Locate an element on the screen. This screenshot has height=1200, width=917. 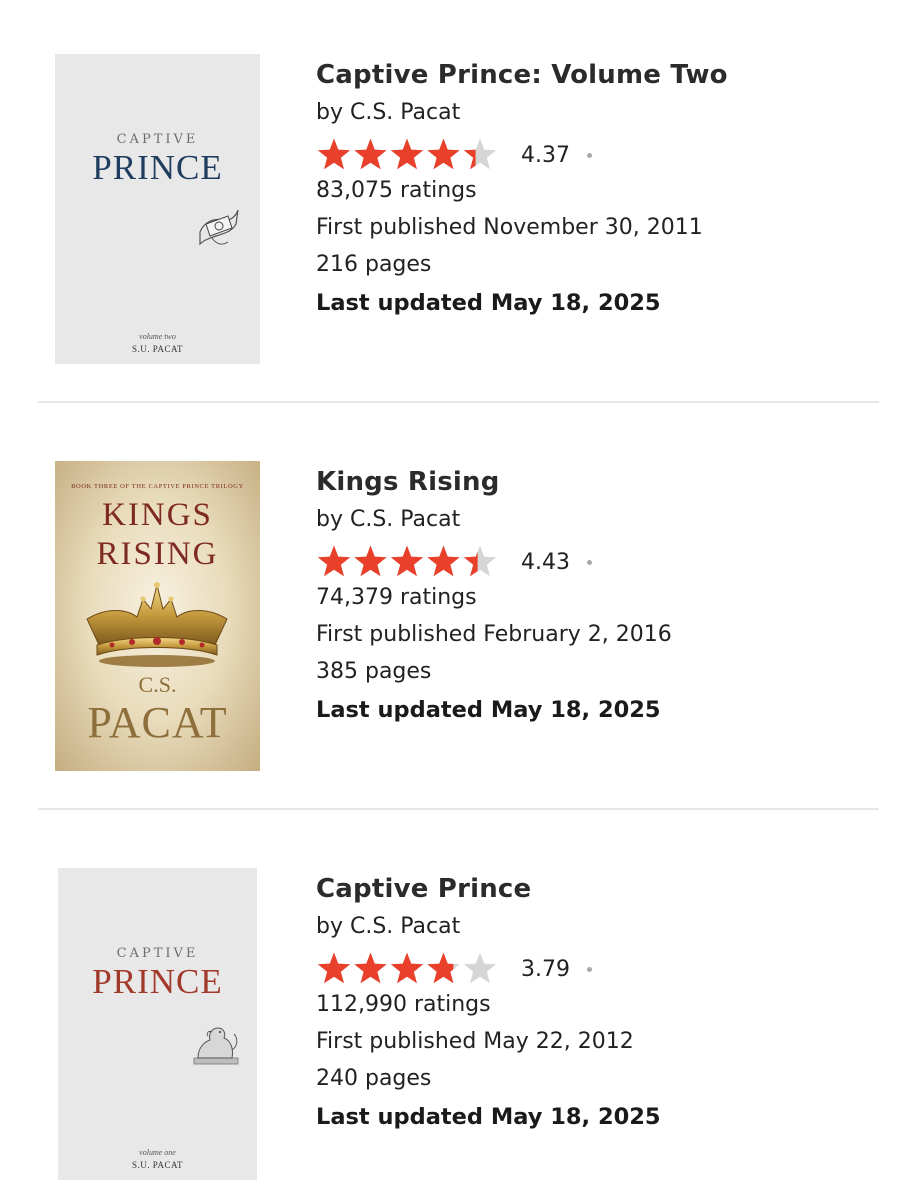
publication-date: First published November 30, 2011 is located at coordinates (509, 227).